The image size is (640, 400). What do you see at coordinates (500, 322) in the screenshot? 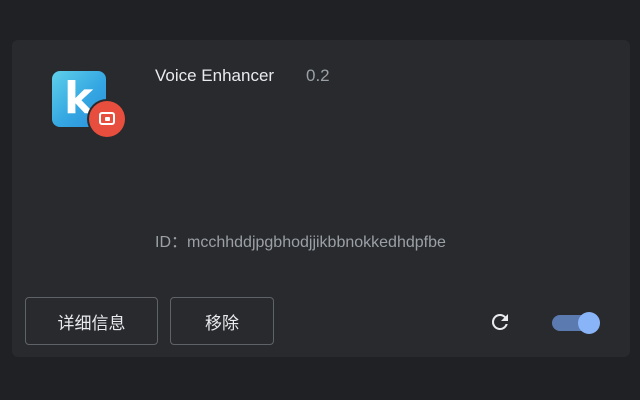
I see `reload-icon` at bounding box center [500, 322].